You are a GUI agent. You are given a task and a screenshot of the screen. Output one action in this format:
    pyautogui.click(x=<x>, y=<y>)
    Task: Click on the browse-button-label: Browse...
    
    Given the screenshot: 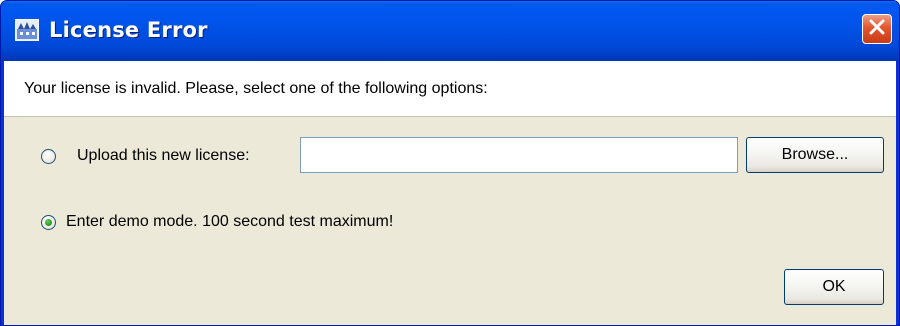 What is the action you would take?
    pyautogui.click(x=815, y=154)
    